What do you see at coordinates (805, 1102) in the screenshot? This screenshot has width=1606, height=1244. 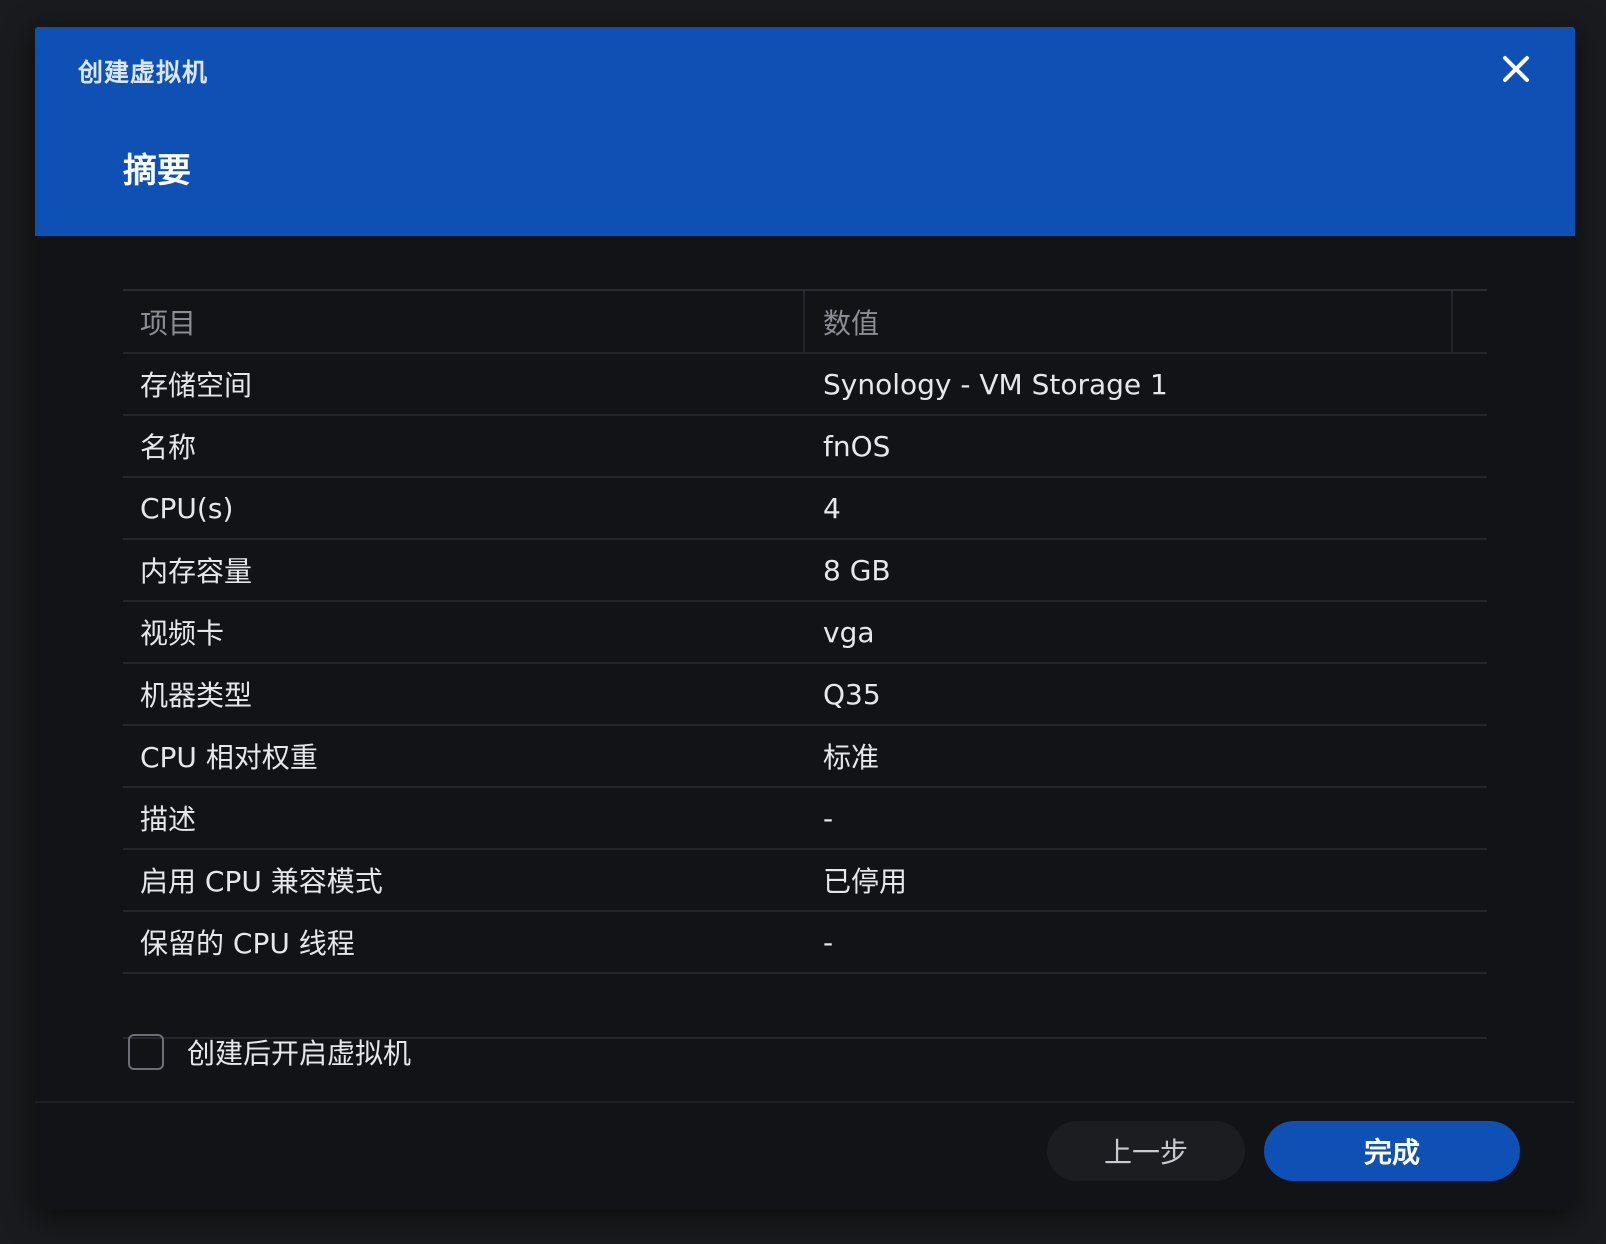 I see `footer-divider` at bounding box center [805, 1102].